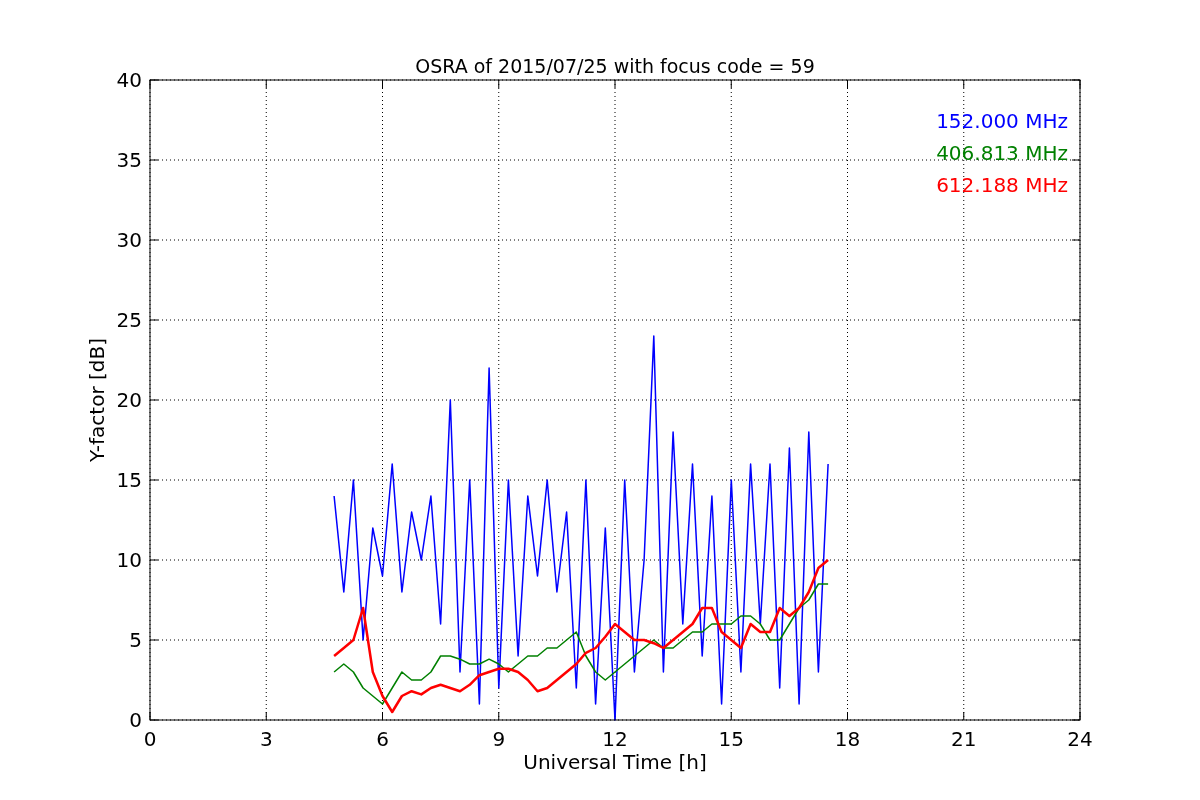 The height and width of the screenshot is (800, 1200). I want to click on x-tick-label: 12, so click(615, 739).